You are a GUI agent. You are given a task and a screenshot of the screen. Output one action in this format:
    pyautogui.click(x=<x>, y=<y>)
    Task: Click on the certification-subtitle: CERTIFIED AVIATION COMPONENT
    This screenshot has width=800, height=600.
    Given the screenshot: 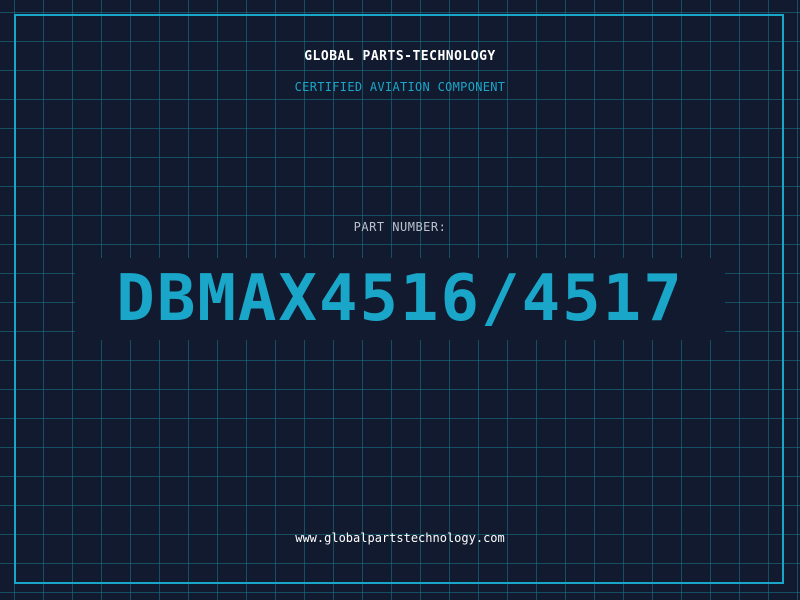 What is the action you would take?
    pyautogui.click(x=400, y=87)
    